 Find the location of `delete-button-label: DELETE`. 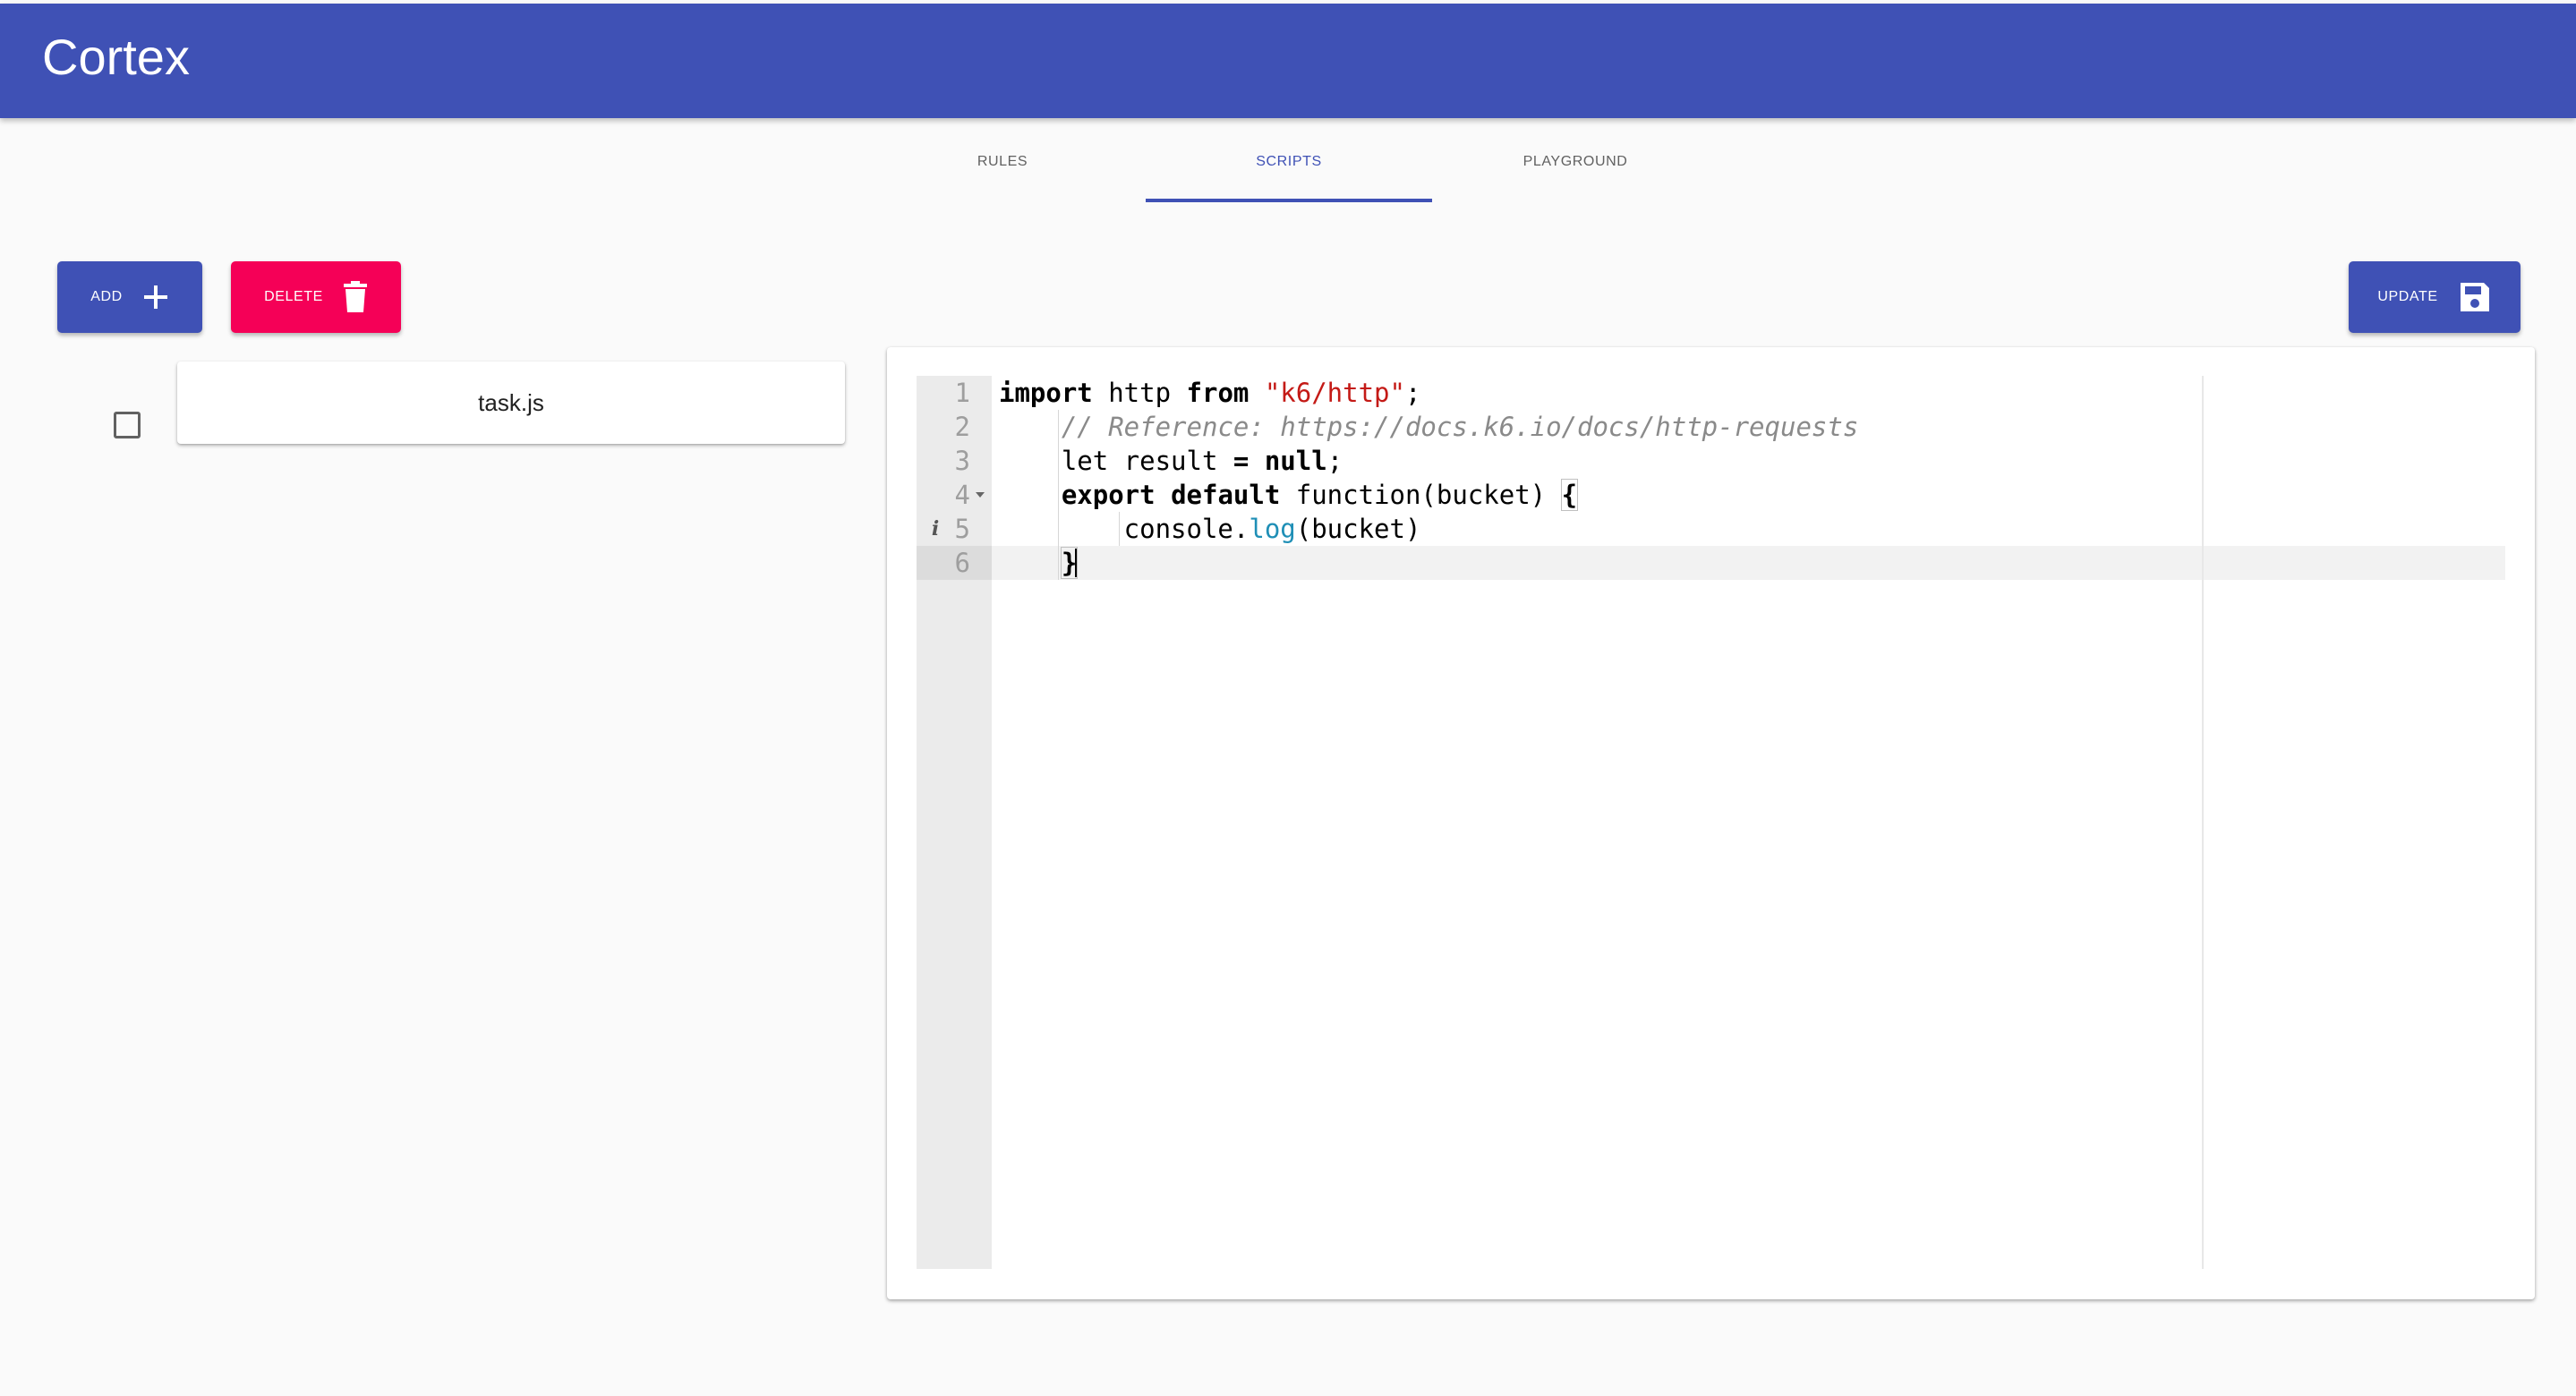

delete-button-label: DELETE is located at coordinates (293, 296).